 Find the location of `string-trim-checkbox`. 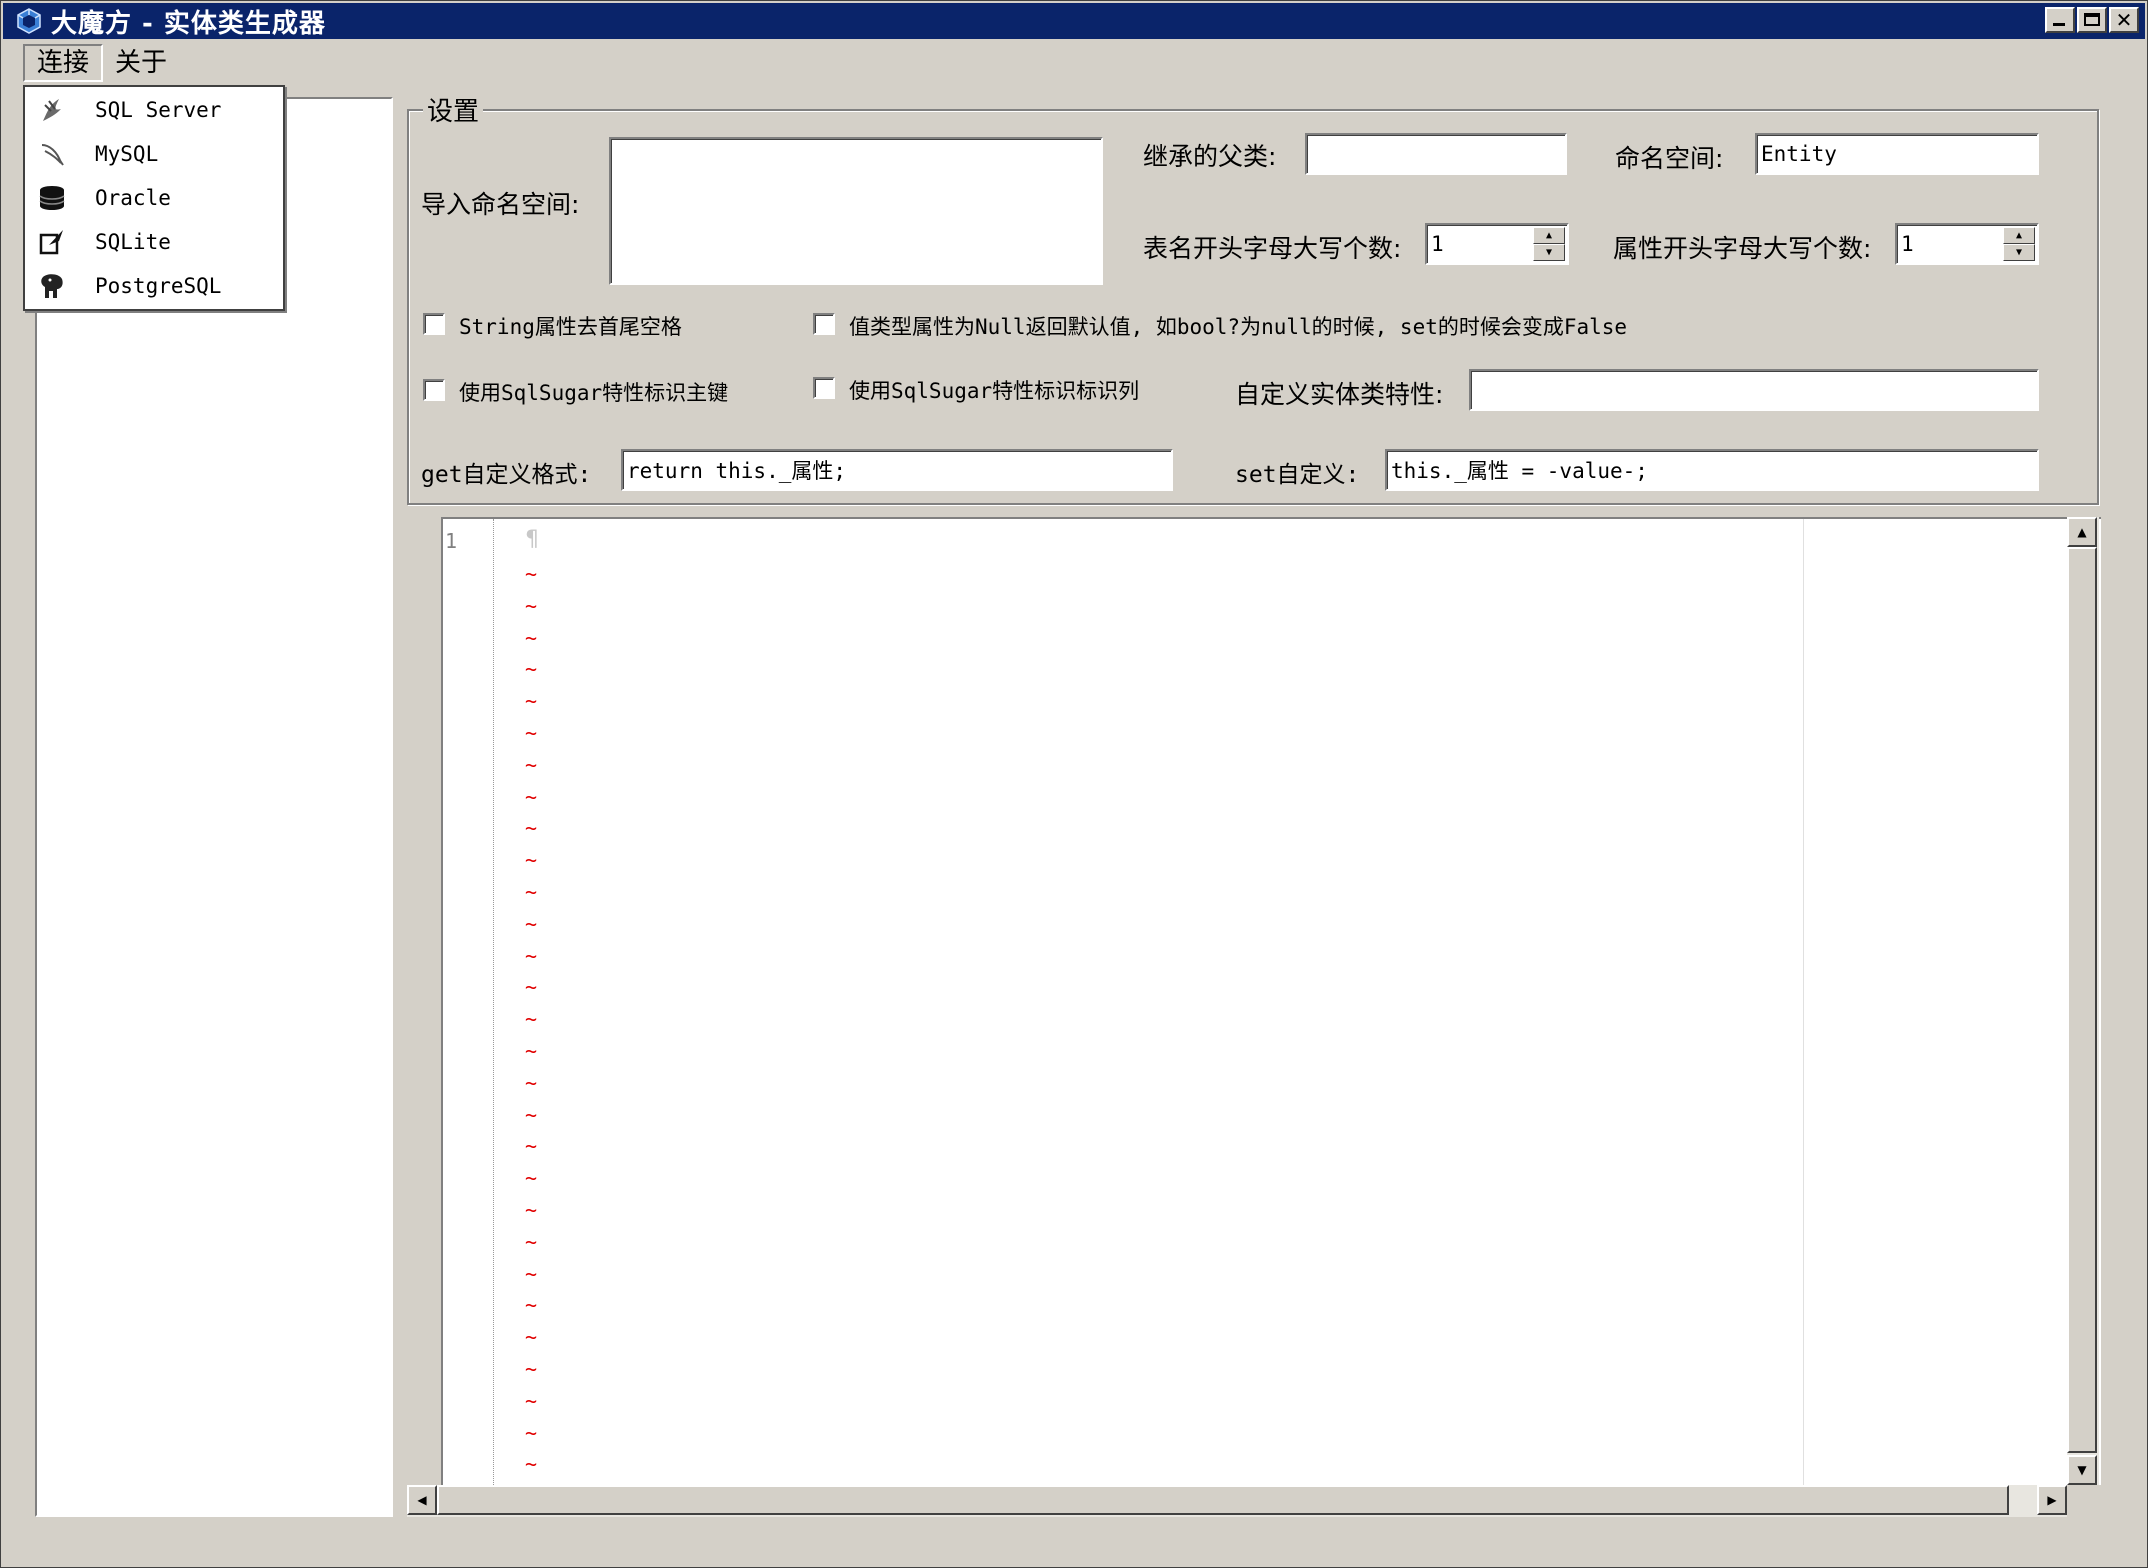

string-trim-checkbox is located at coordinates (434, 324).